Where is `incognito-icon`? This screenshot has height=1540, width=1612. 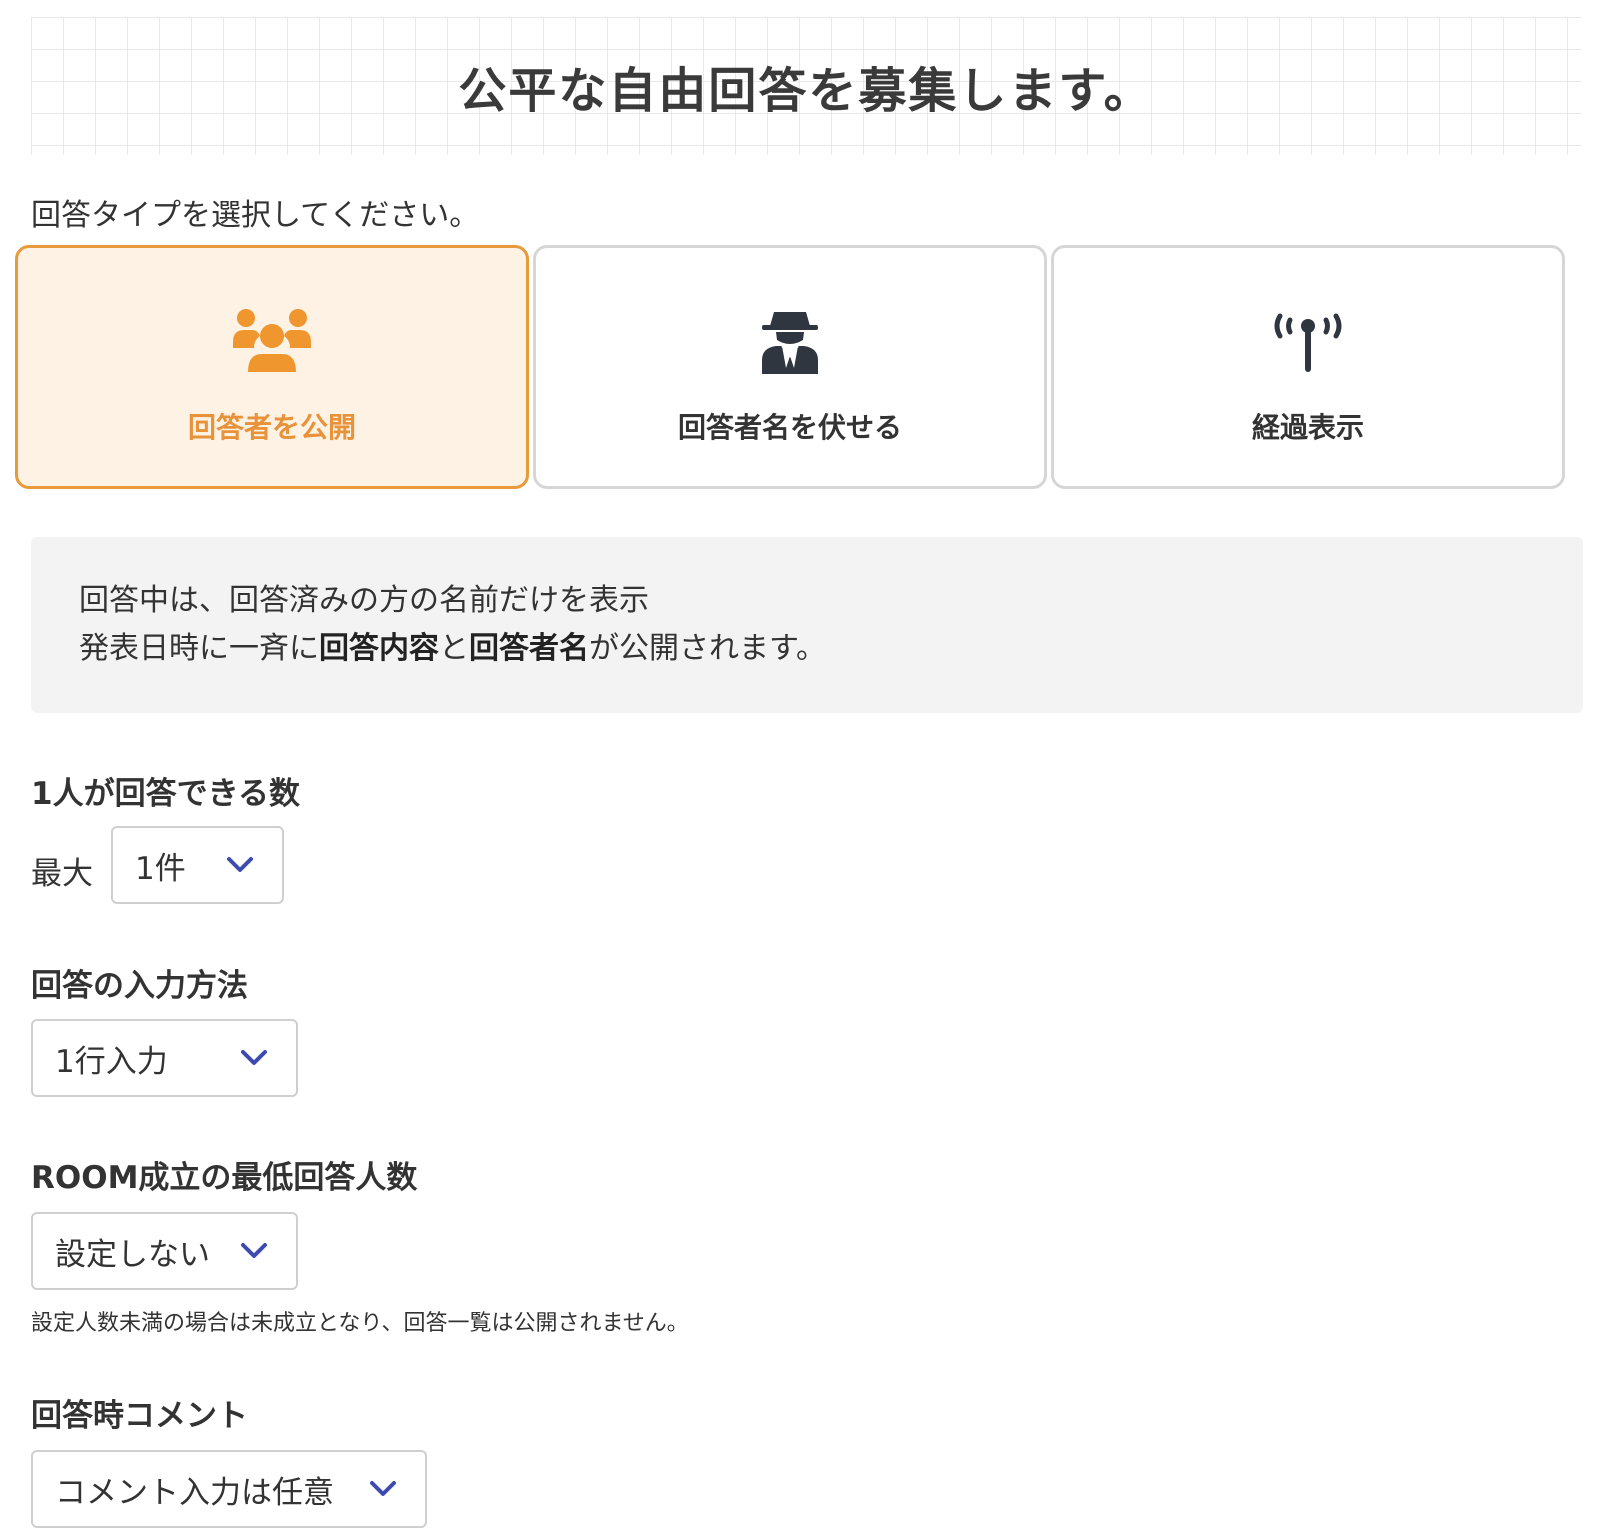
incognito-icon is located at coordinates (790, 341).